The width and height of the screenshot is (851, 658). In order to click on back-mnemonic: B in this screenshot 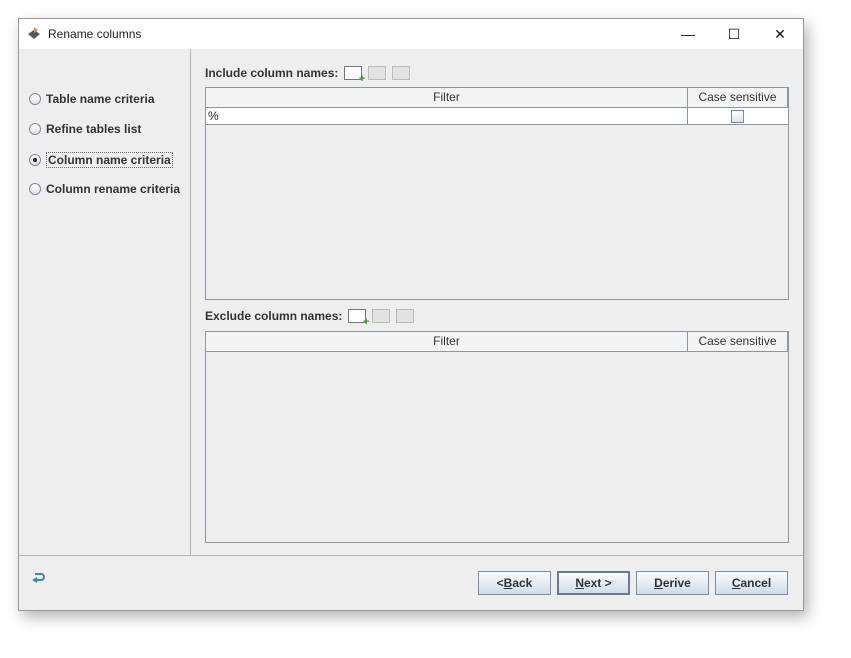, I will do `click(508, 583)`.